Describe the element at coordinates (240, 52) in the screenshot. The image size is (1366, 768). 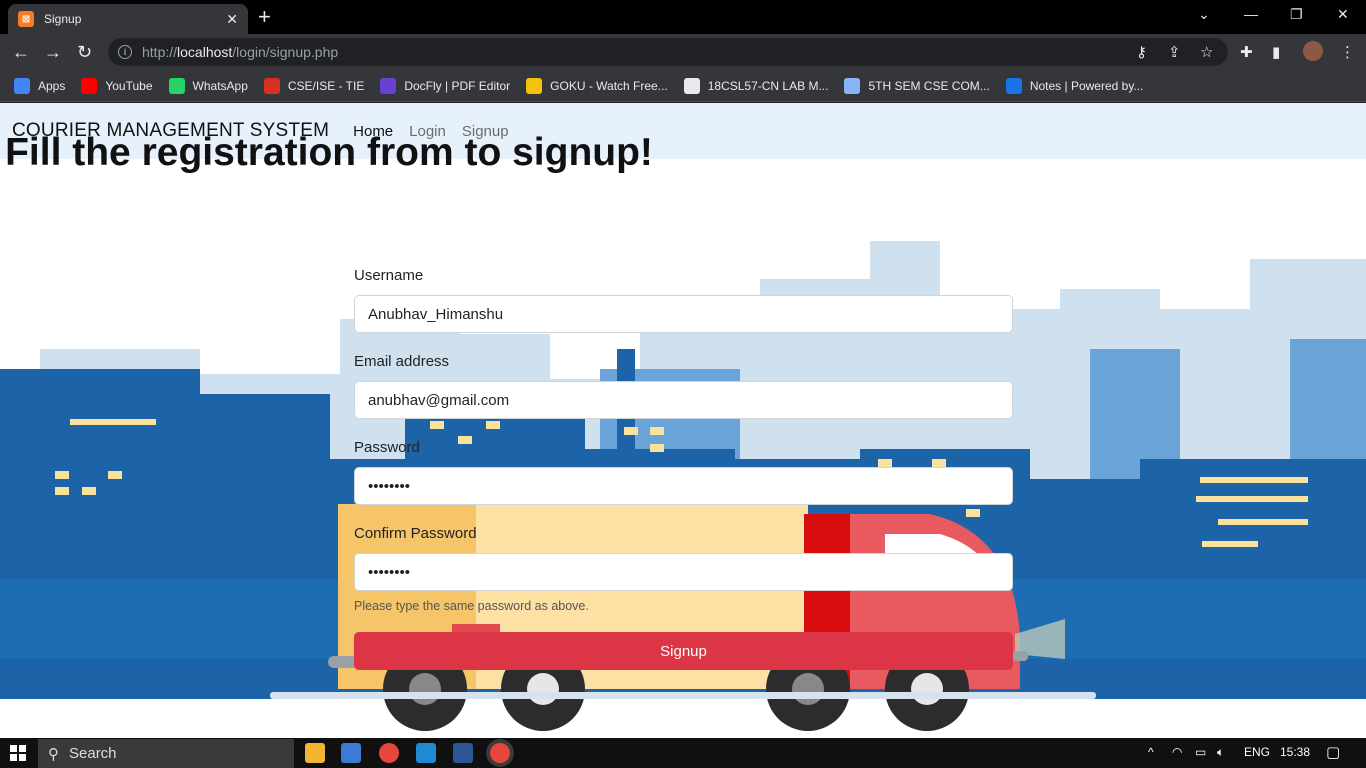
I see `url-text: http://localhost/login/signup.php` at that location.